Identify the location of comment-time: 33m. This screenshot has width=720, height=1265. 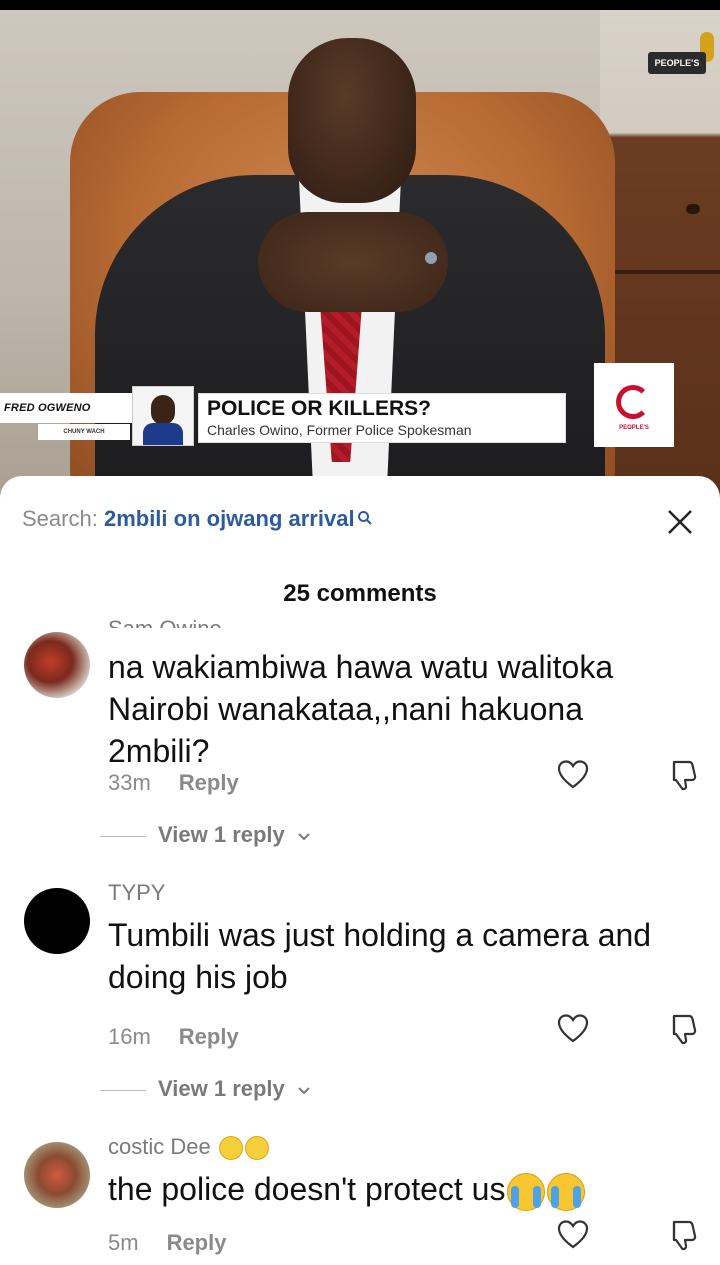
(129, 782).